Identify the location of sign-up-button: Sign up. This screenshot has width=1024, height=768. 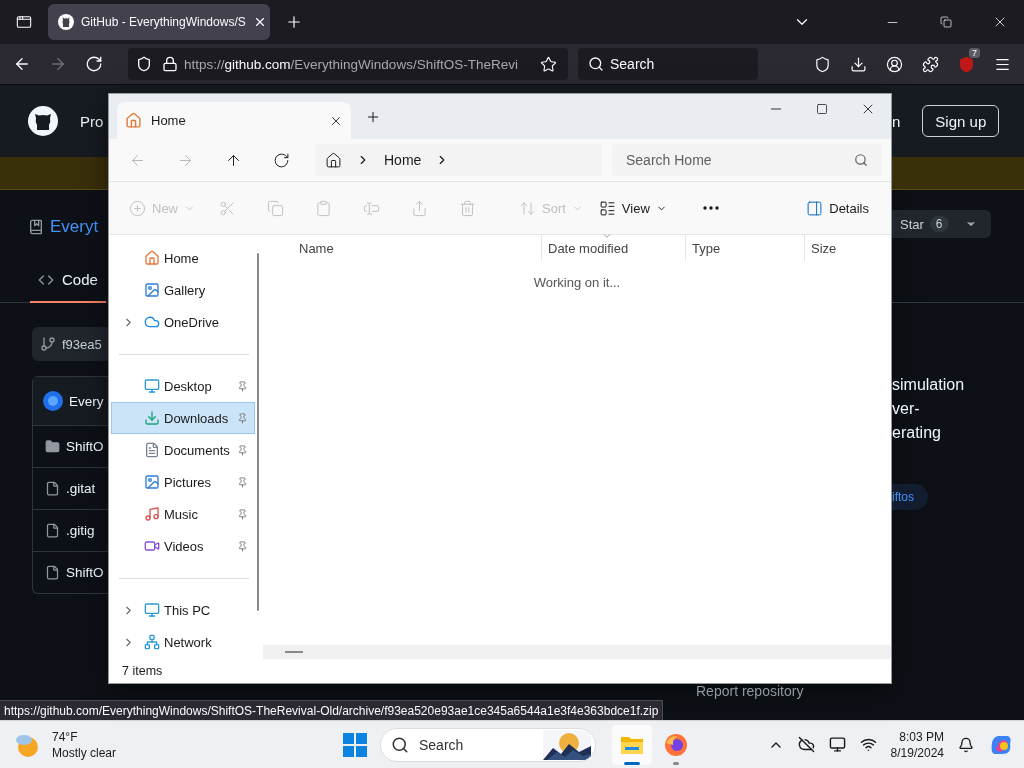
(961, 121).